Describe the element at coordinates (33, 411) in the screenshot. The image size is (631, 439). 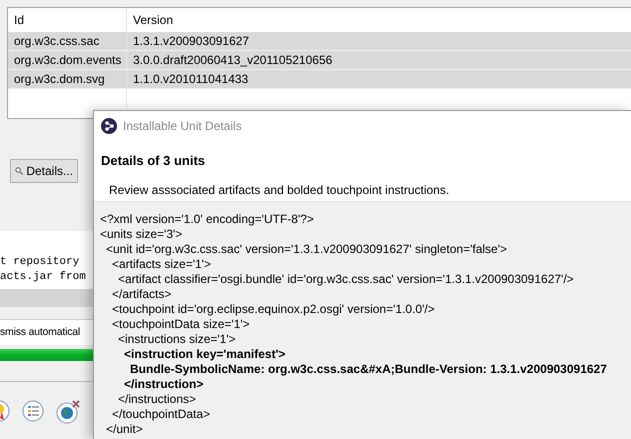
I see `list-icon` at that location.